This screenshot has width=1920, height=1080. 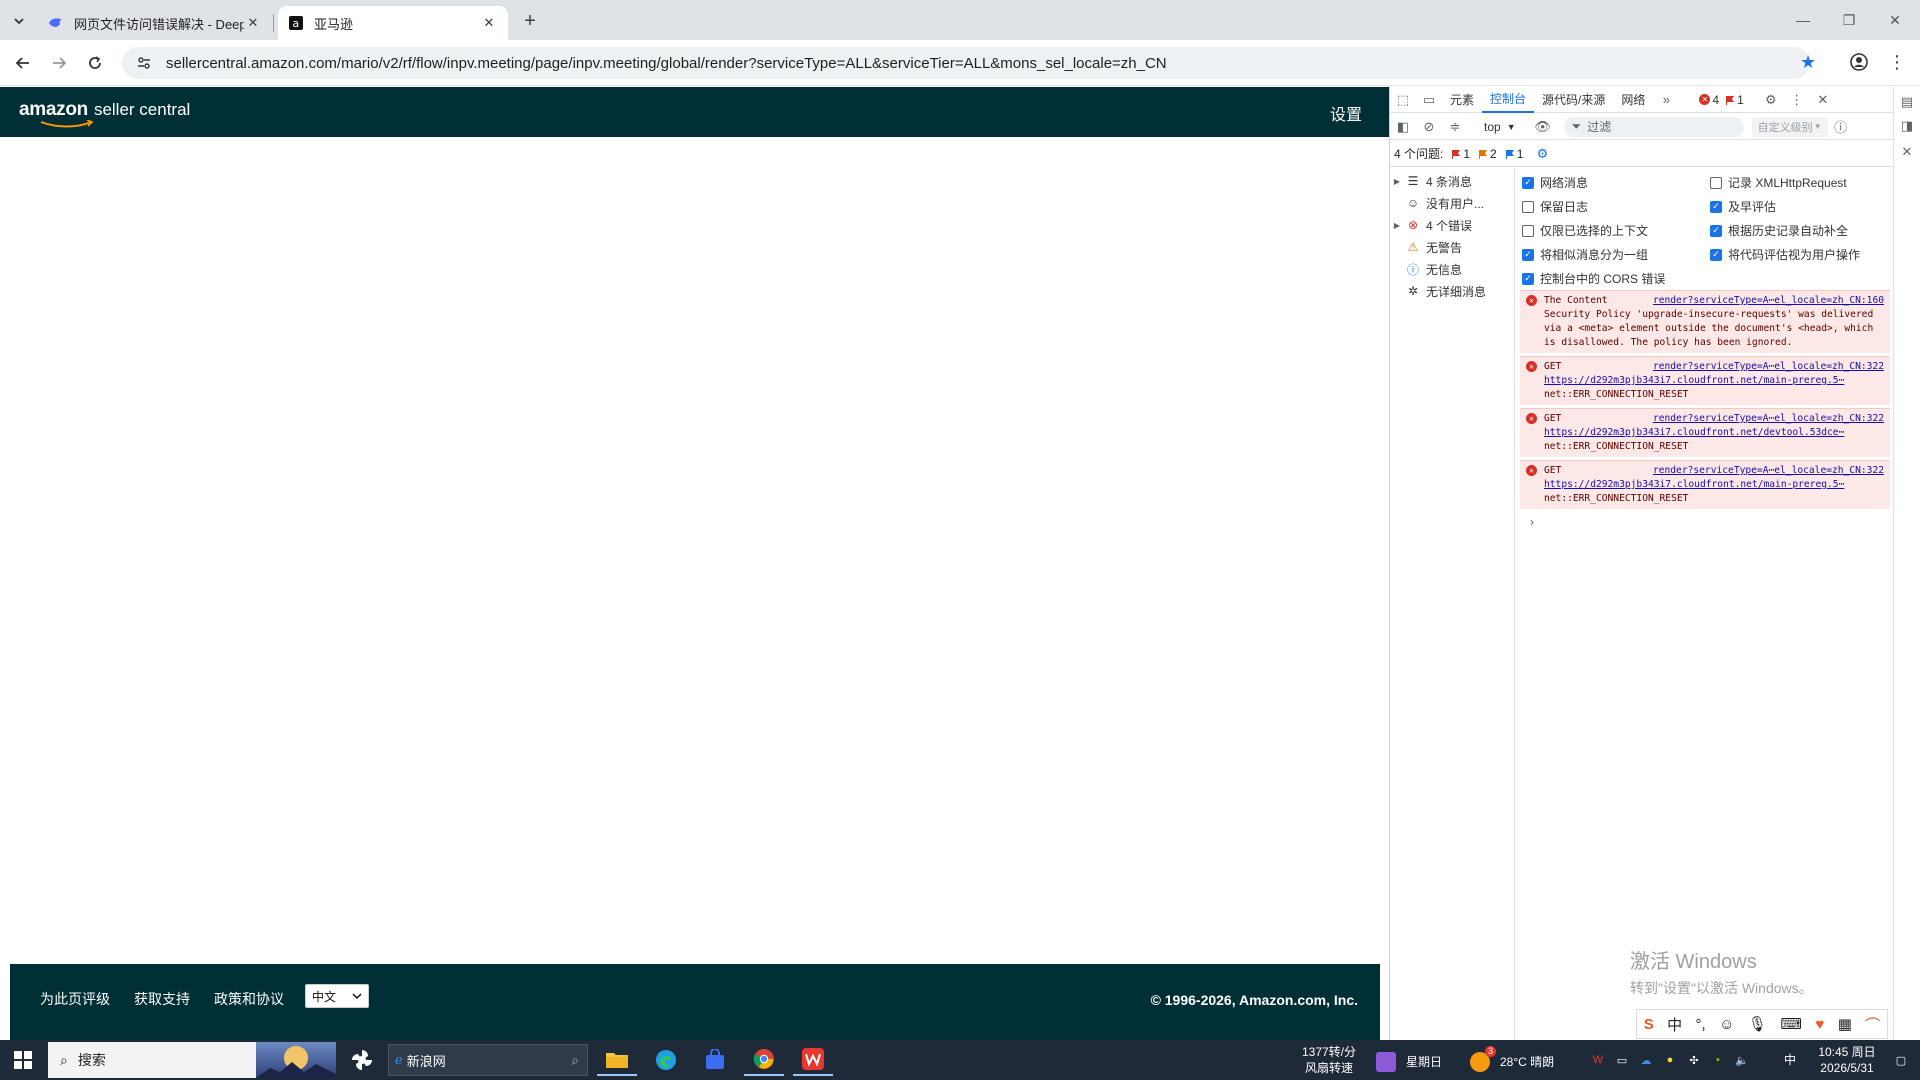 What do you see at coordinates (1789, 126) in the screenshot?
I see `log-level-select: 自定义级别 ▼` at bounding box center [1789, 126].